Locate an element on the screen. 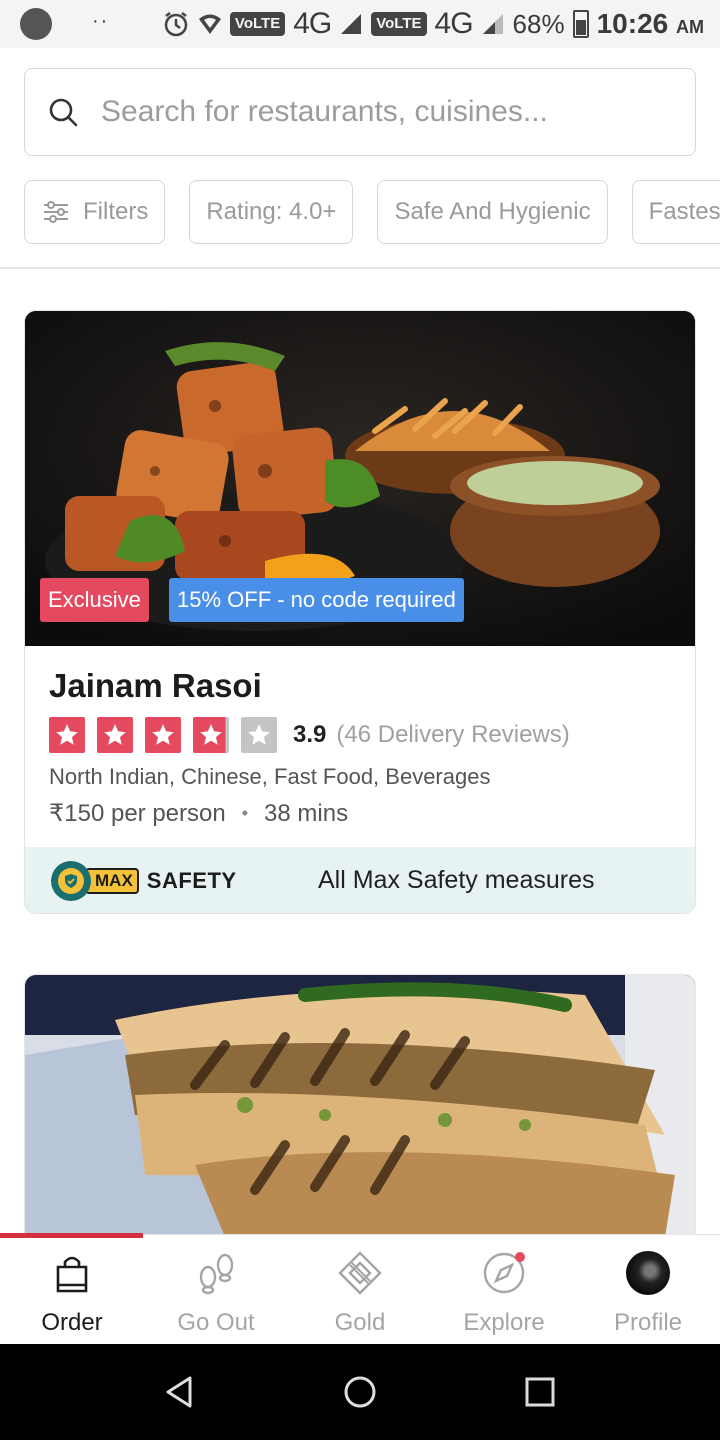 The height and width of the screenshot is (1440, 720). search-input is located at coordinates (361, 112).